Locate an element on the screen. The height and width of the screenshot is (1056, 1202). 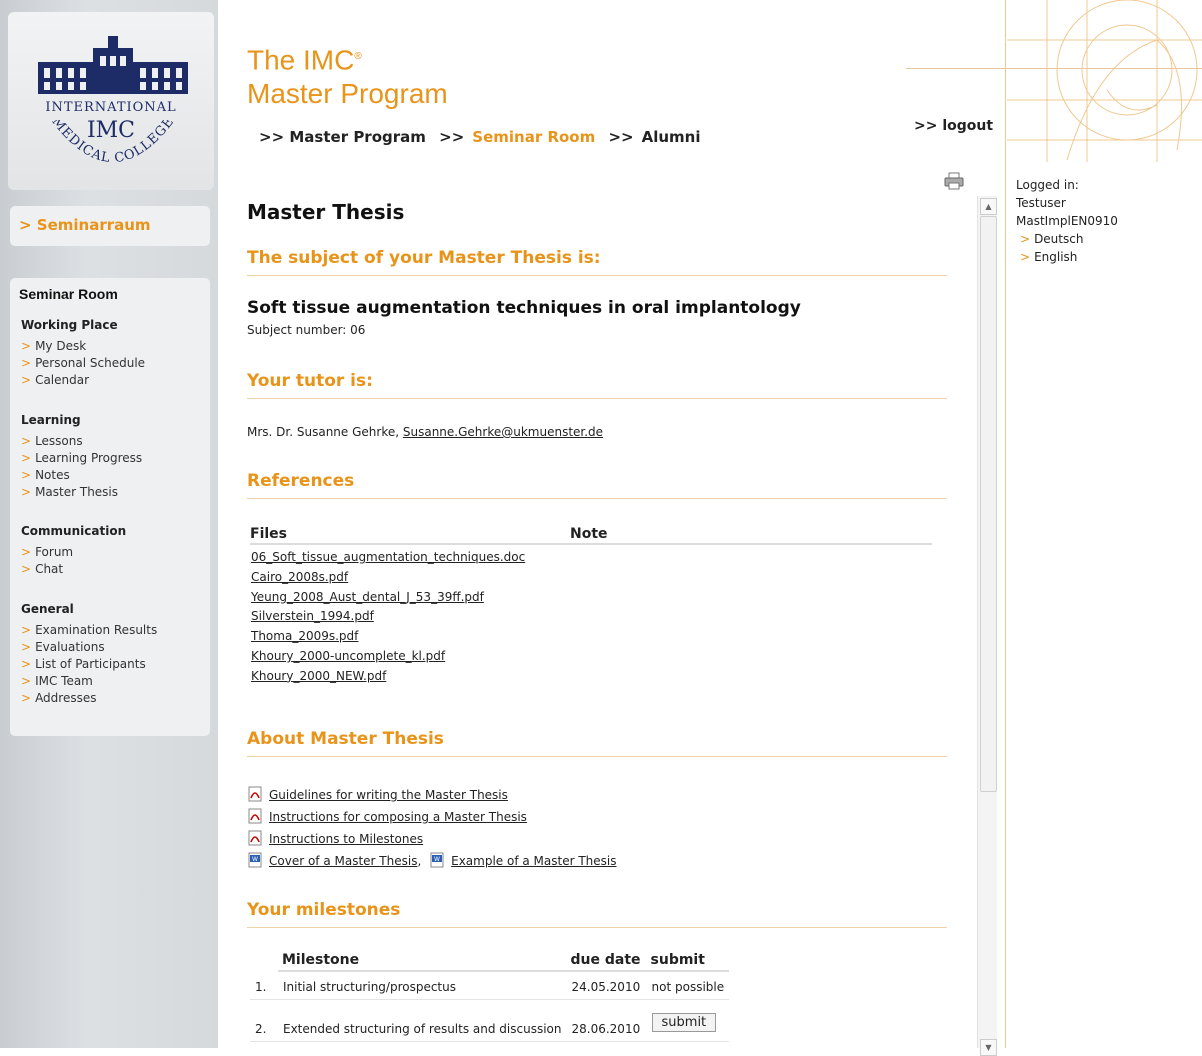
due-date-column-header: due date is located at coordinates (606, 962).